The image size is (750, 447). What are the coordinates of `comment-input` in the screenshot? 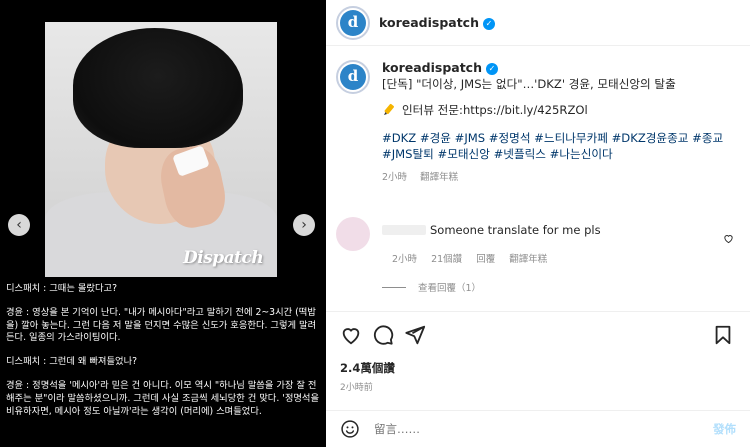 It's located at (524, 429).